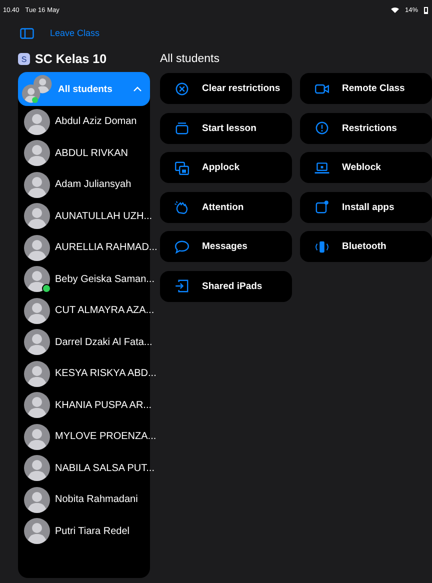 Image resolution: width=432 pixels, height=583 pixels. What do you see at coordinates (426, 10) in the screenshot?
I see `battery-icon` at bounding box center [426, 10].